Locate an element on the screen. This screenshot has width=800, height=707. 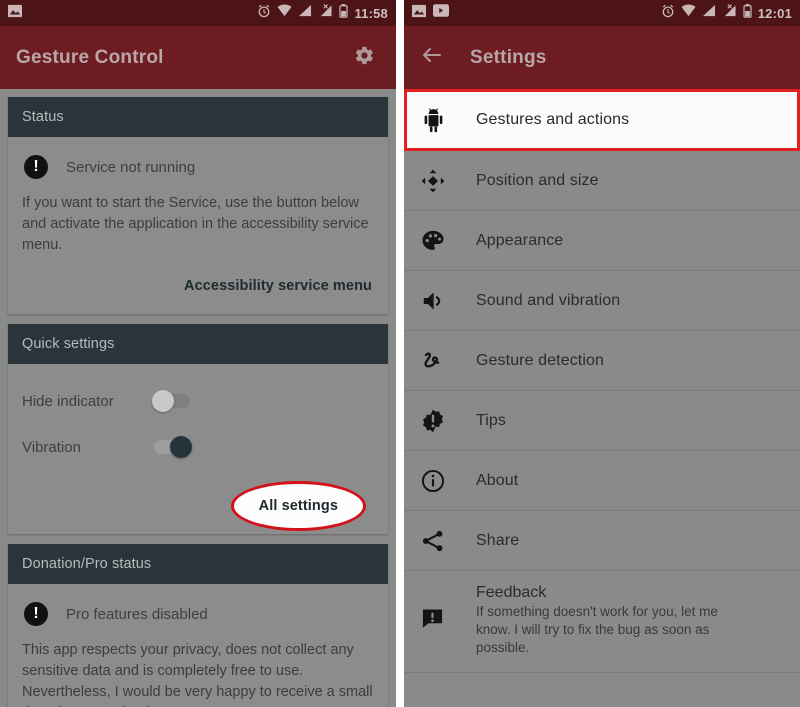
quick-settings-action-row: All settings is located at coordinates (194, 506).